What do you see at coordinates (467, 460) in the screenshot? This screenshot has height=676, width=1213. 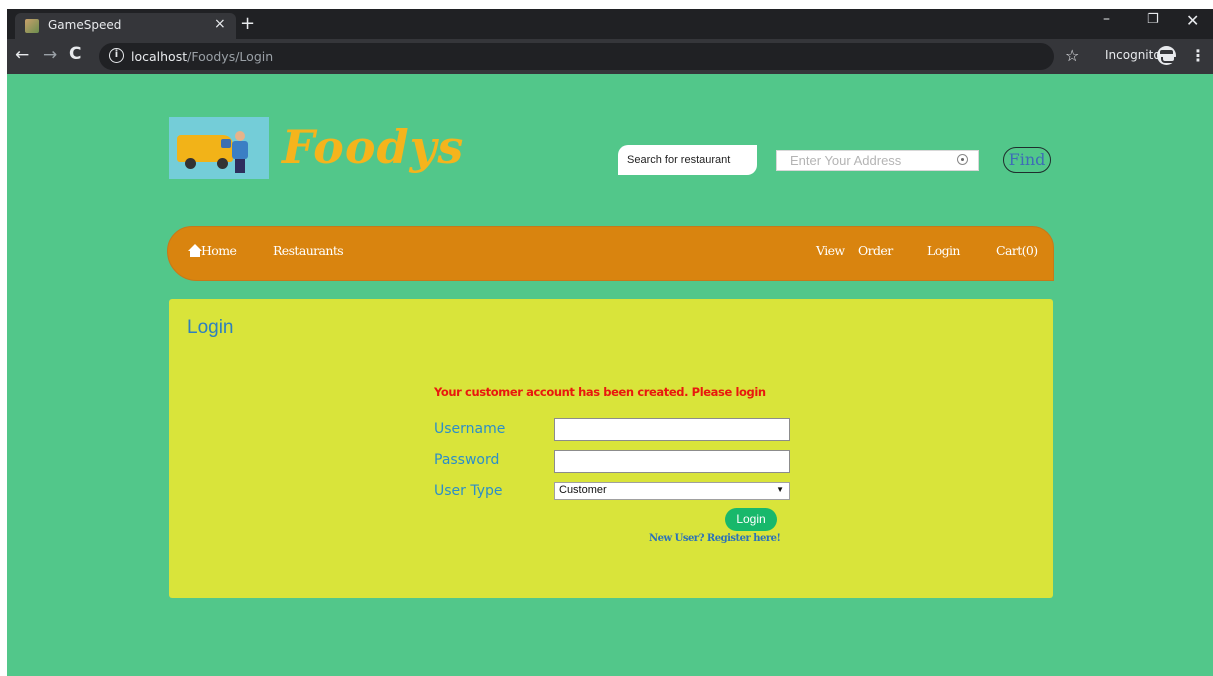 I see `password-label: Password` at bounding box center [467, 460].